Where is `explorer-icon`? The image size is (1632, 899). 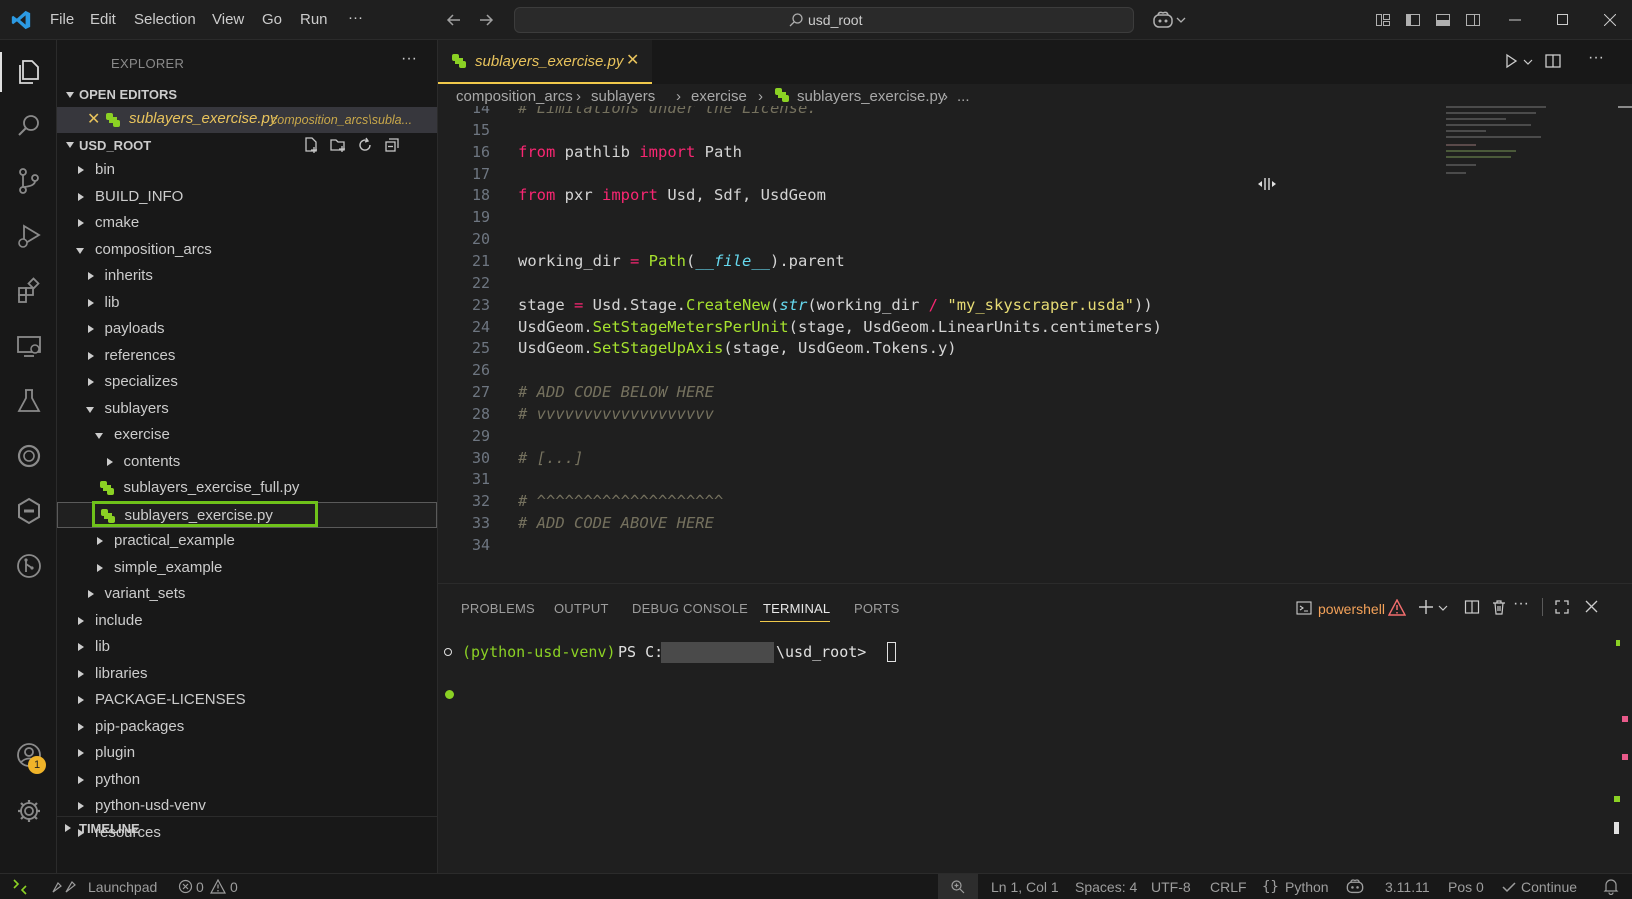 explorer-icon is located at coordinates (29, 71).